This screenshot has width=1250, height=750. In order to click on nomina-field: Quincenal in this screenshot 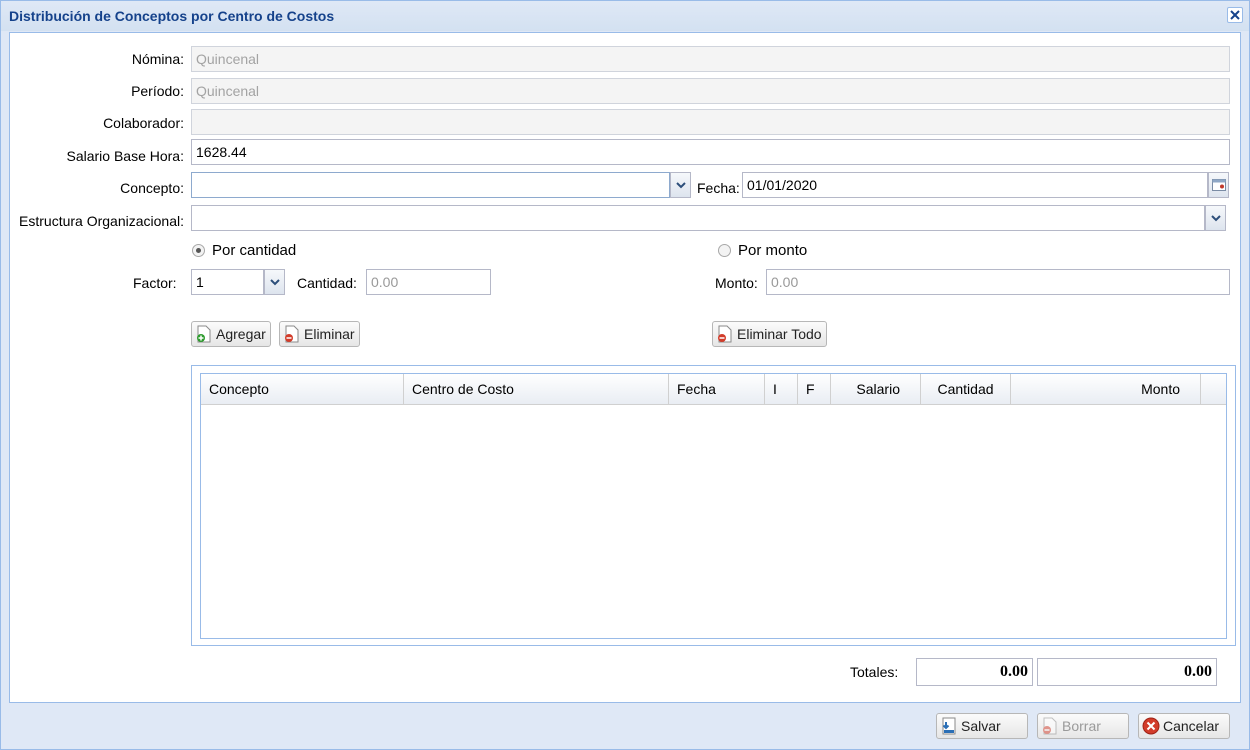, I will do `click(710, 59)`.